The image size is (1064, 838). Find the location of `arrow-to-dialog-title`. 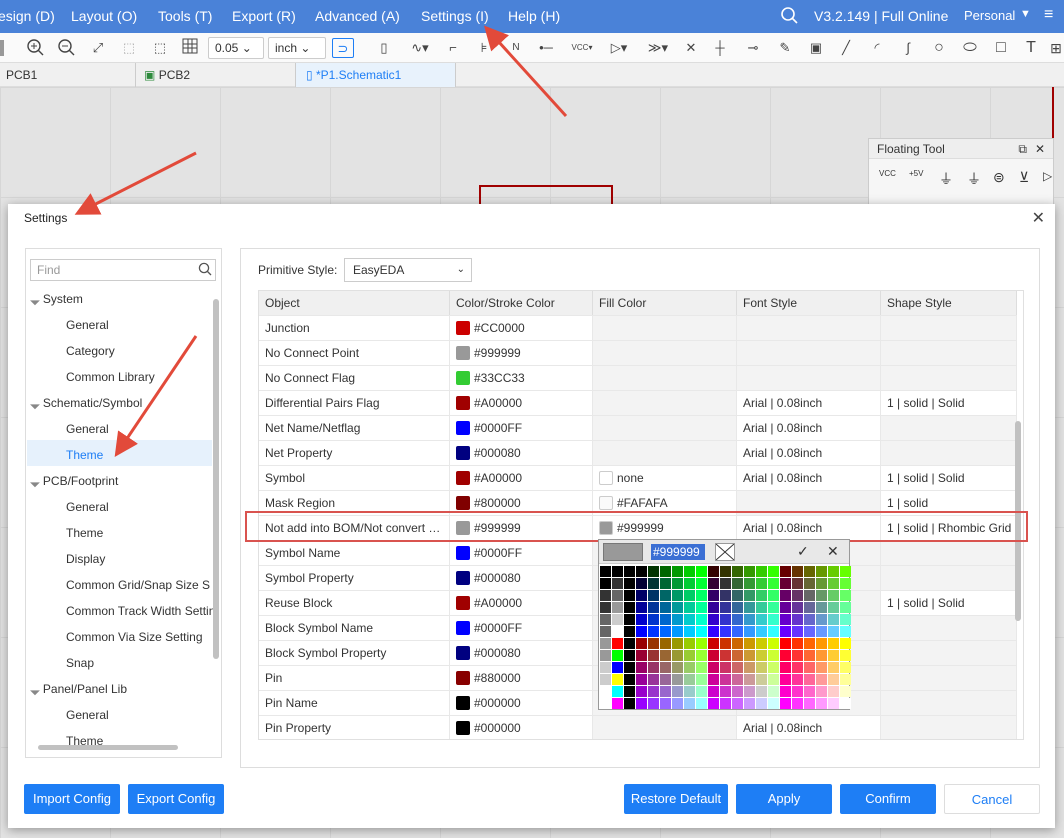

arrow-to-dialog-title is located at coordinates (135, 183).